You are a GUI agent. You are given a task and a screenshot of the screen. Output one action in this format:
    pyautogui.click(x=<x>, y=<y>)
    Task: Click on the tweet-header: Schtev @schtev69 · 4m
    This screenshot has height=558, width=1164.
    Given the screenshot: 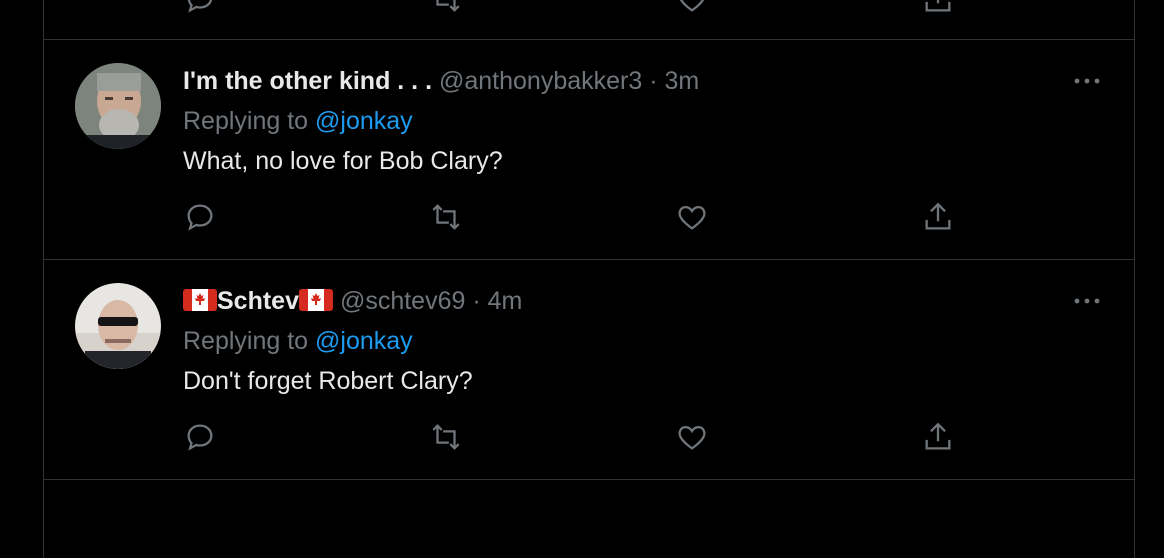 What is the action you would take?
    pyautogui.click(x=352, y=301)
    